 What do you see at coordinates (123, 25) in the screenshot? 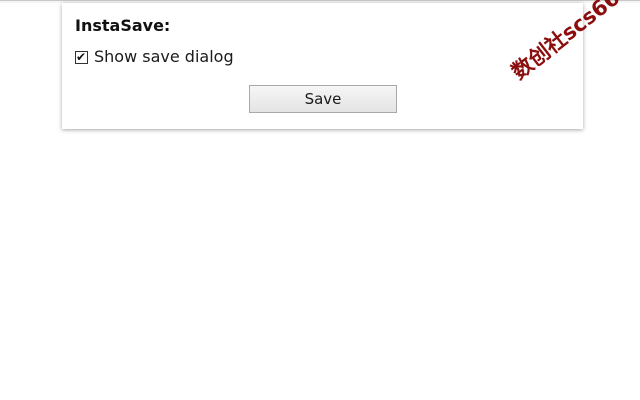
I see `extension-title: InstaSave:` at bounding box center [123, 25].